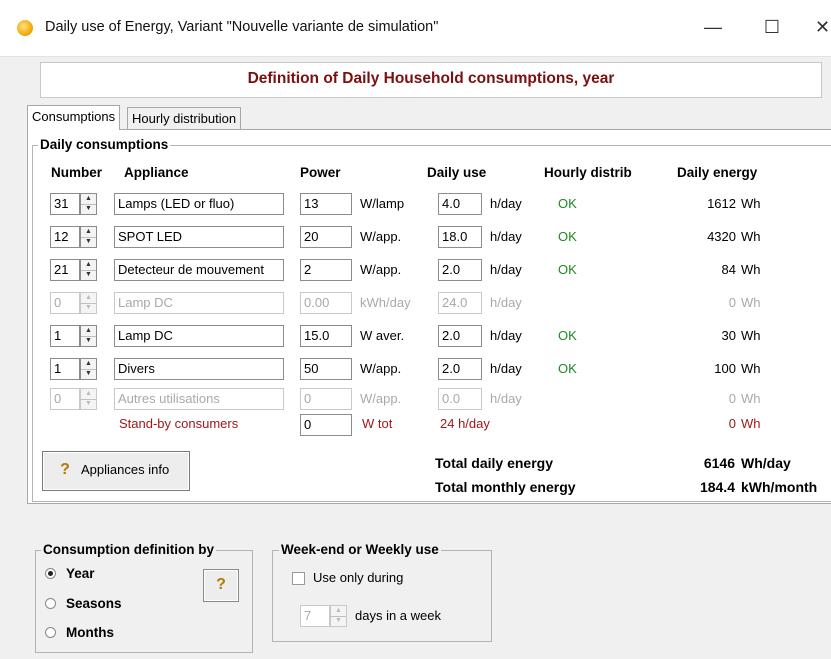  Describe the element at coordinates (766, 463) in the screenshot. I see `total-daily-unit: Wh/day` at that location.